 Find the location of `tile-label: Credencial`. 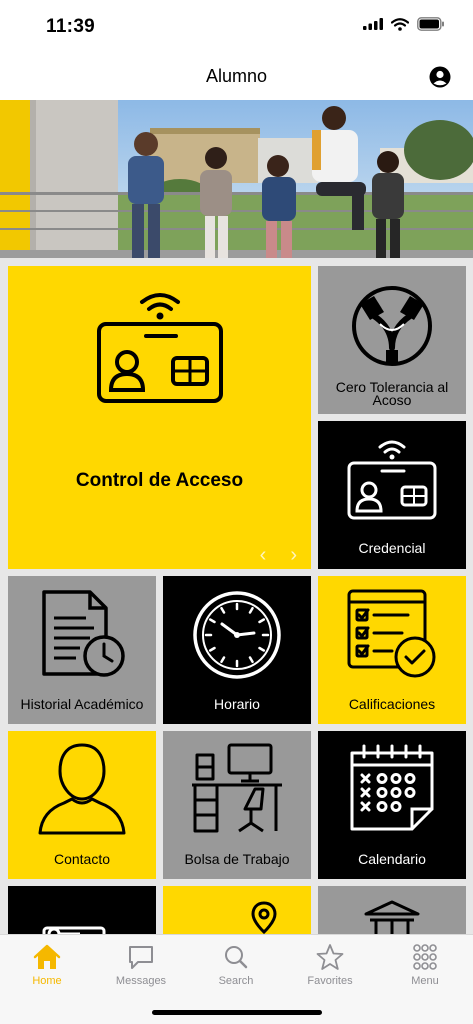

tile-label: Credencial is located at coordinates (392, 548).